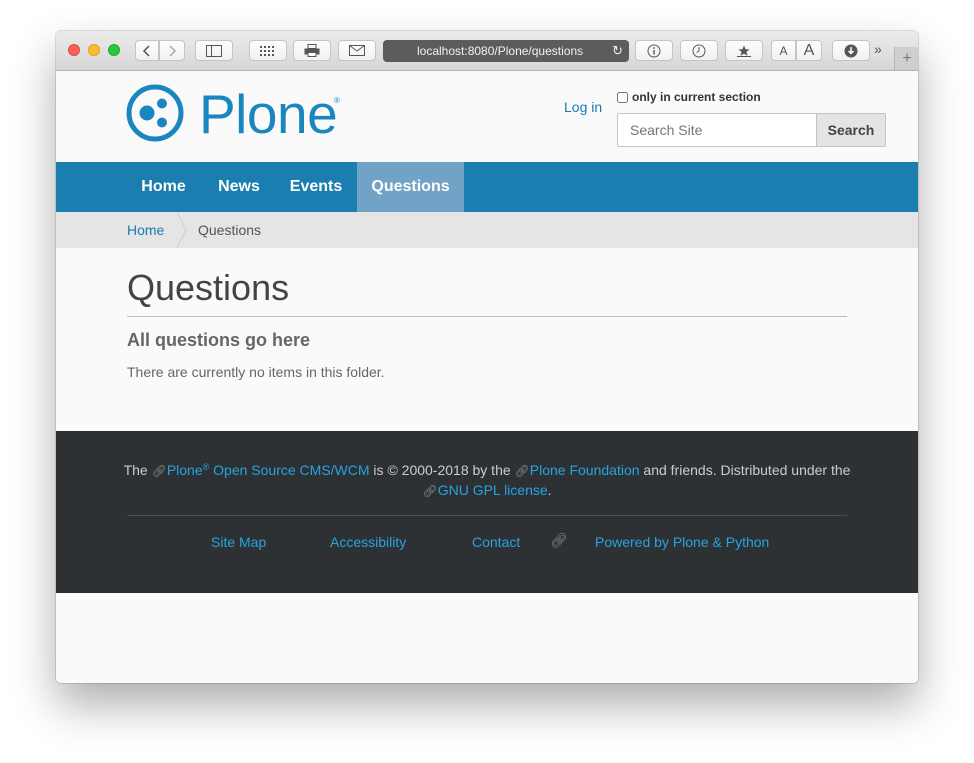 This screenshot has height=763, width=974. Describe the element at coordinates (583, 107) in the screenshot. I see `login-link: Log in` at that location.